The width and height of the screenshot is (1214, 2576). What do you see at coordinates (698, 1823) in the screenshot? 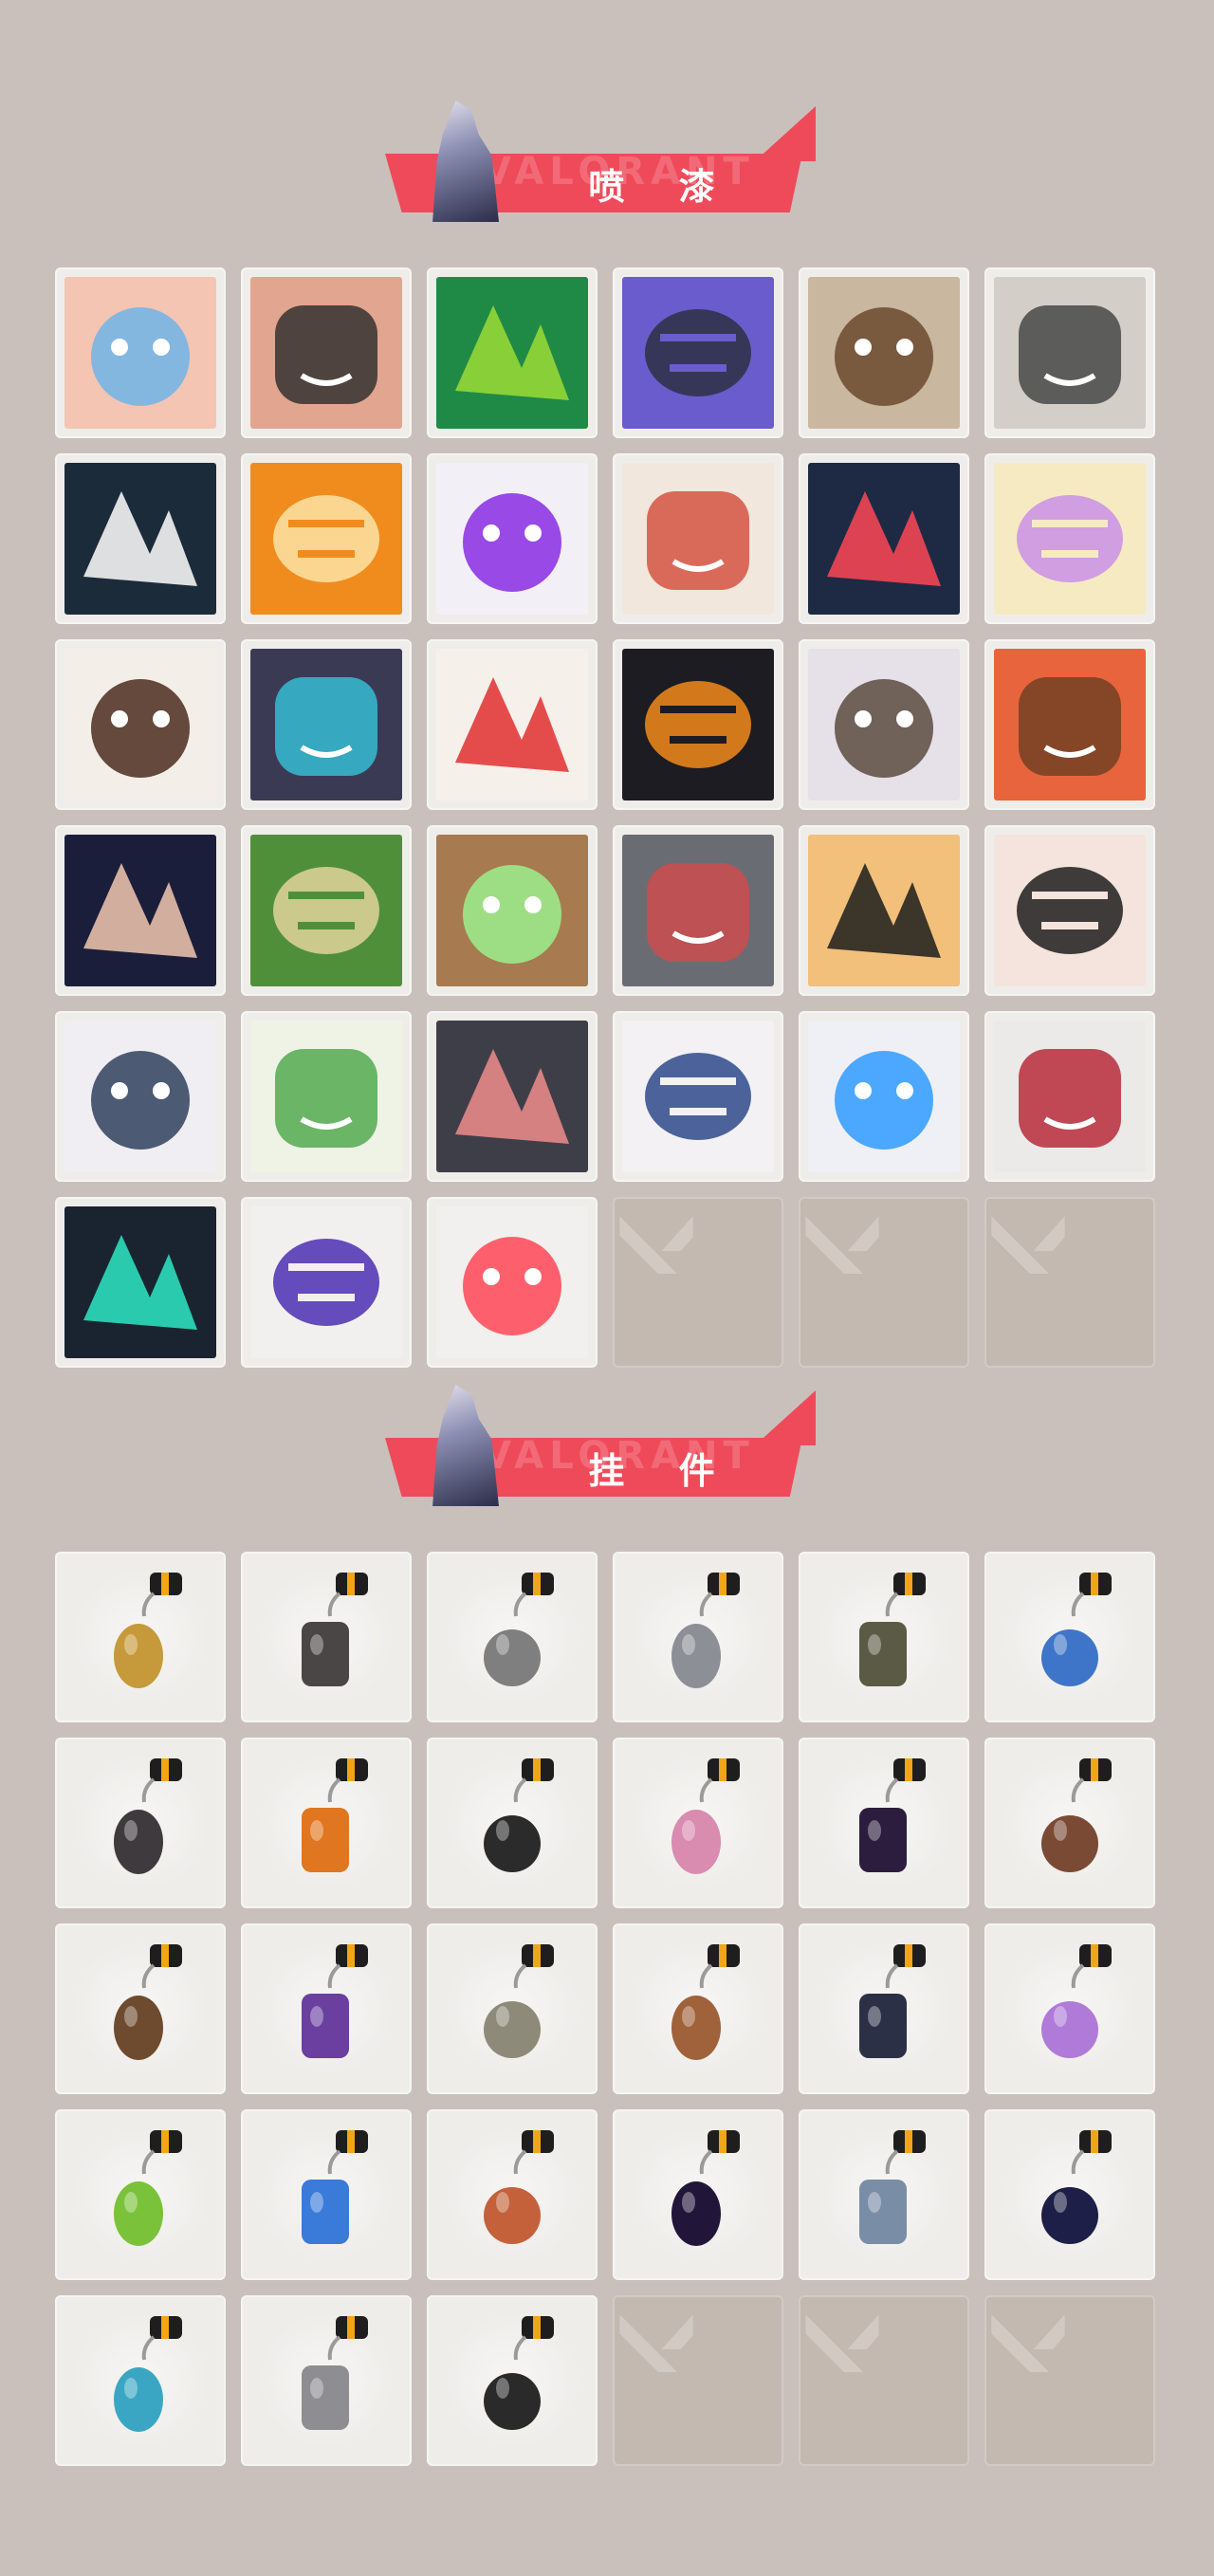
I see `buddy-cupcake` at bounding box center [698, 1823].